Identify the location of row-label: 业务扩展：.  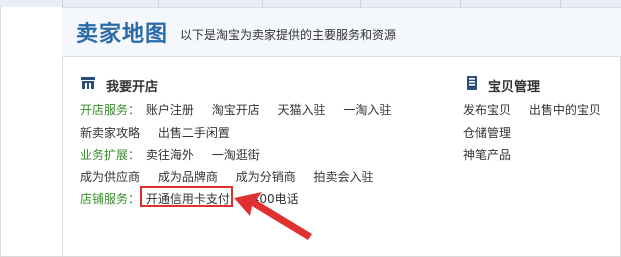
(110, 155).